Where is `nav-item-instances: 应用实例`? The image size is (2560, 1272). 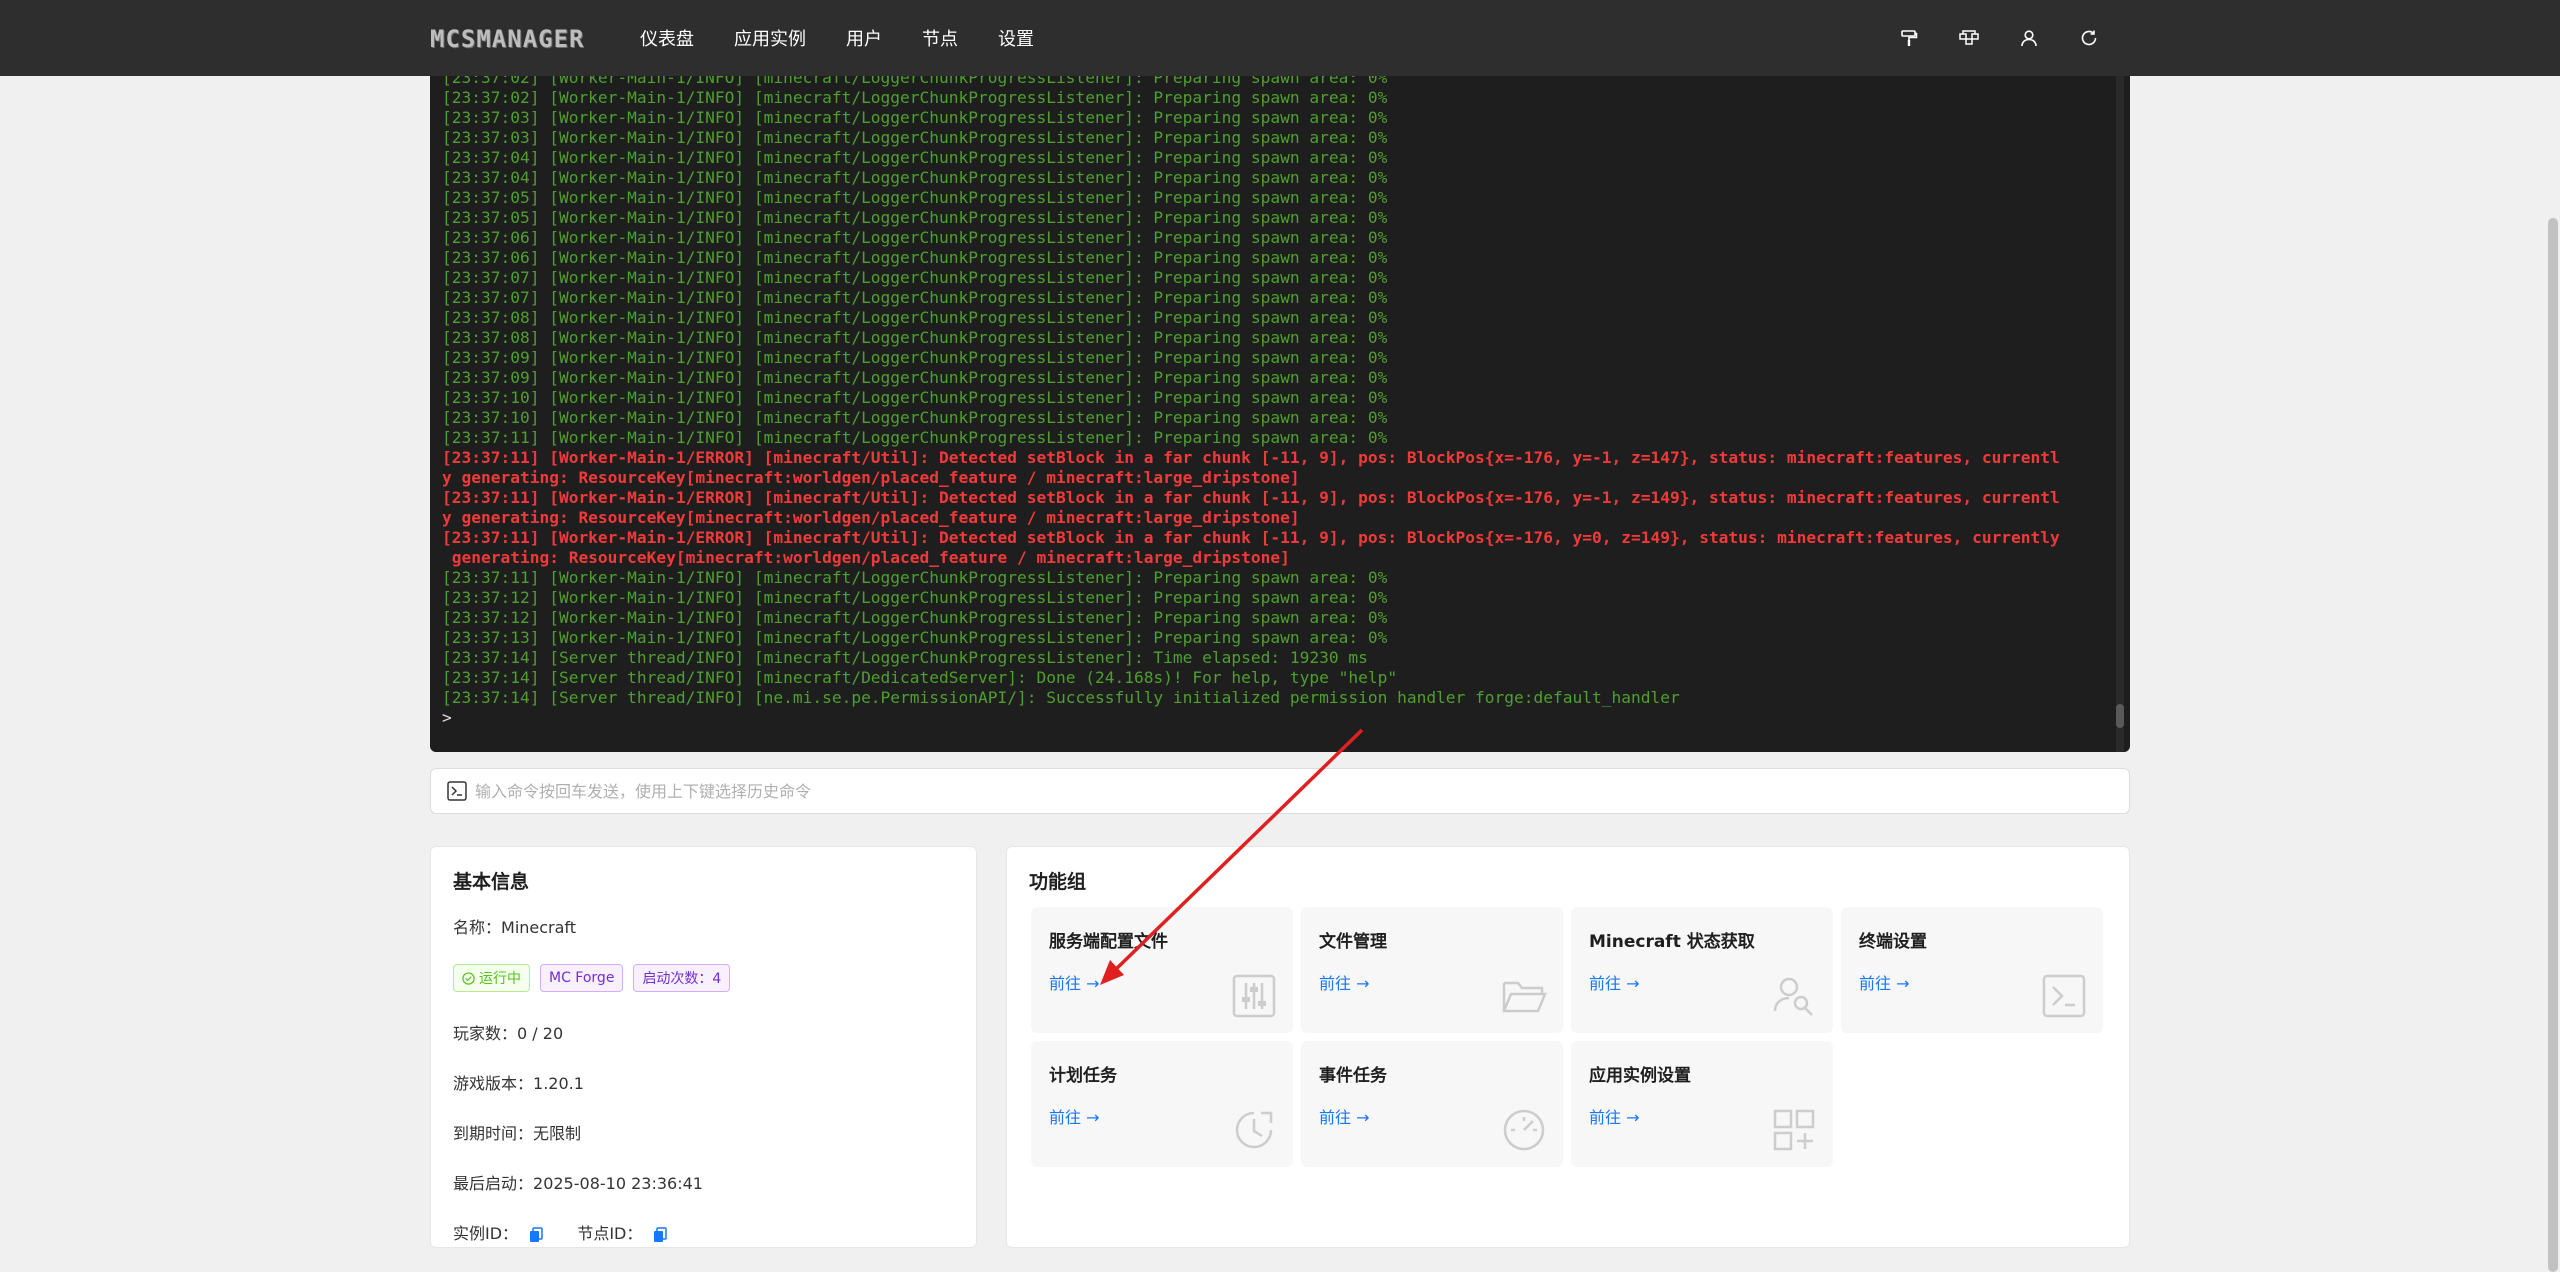
nav-item-instances: 应用实例 is located at coordinates (770, 38).